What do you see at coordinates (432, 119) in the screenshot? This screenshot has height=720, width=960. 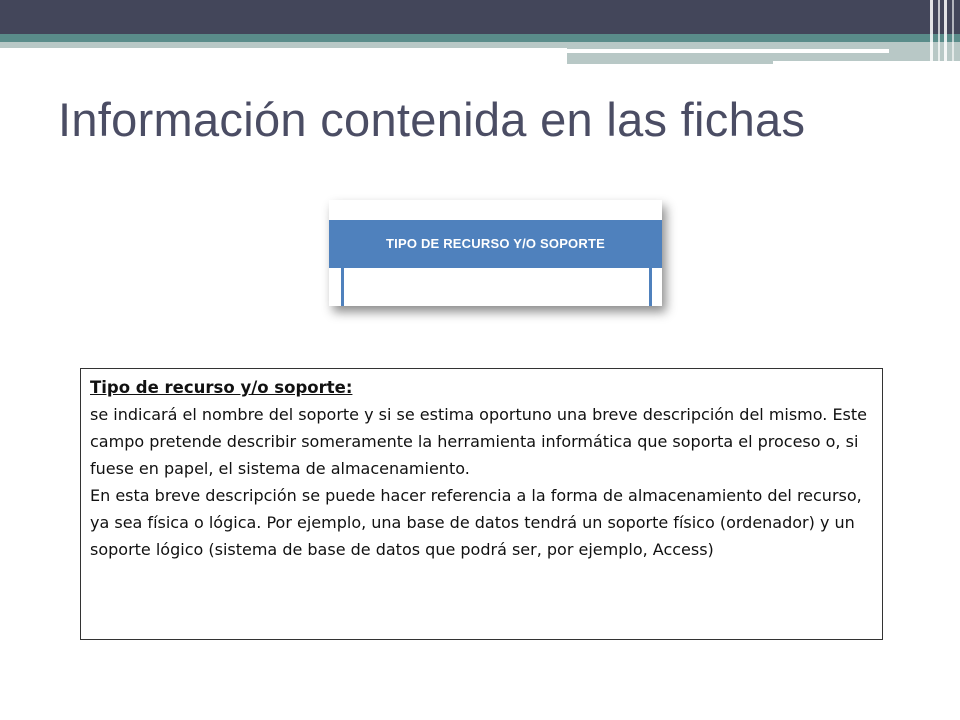 I see `slide-title: Información contenida en las fichas` at bounding box center [432, 119].